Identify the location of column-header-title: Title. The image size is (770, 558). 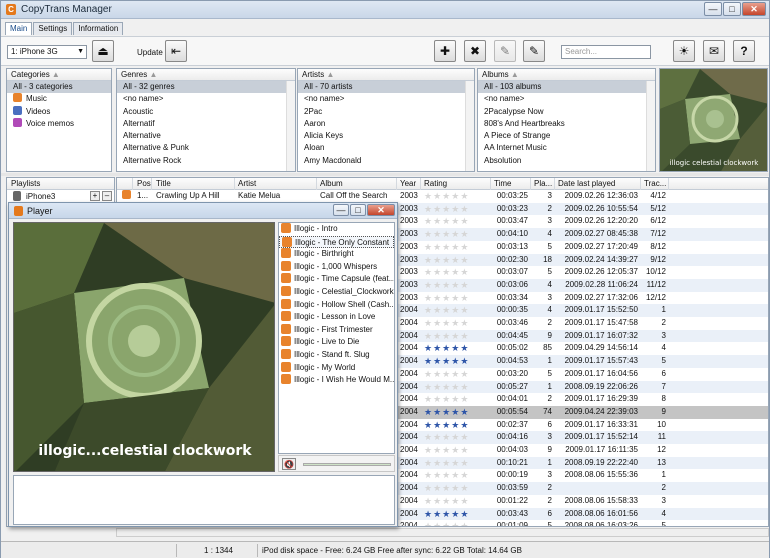
(194, 184).